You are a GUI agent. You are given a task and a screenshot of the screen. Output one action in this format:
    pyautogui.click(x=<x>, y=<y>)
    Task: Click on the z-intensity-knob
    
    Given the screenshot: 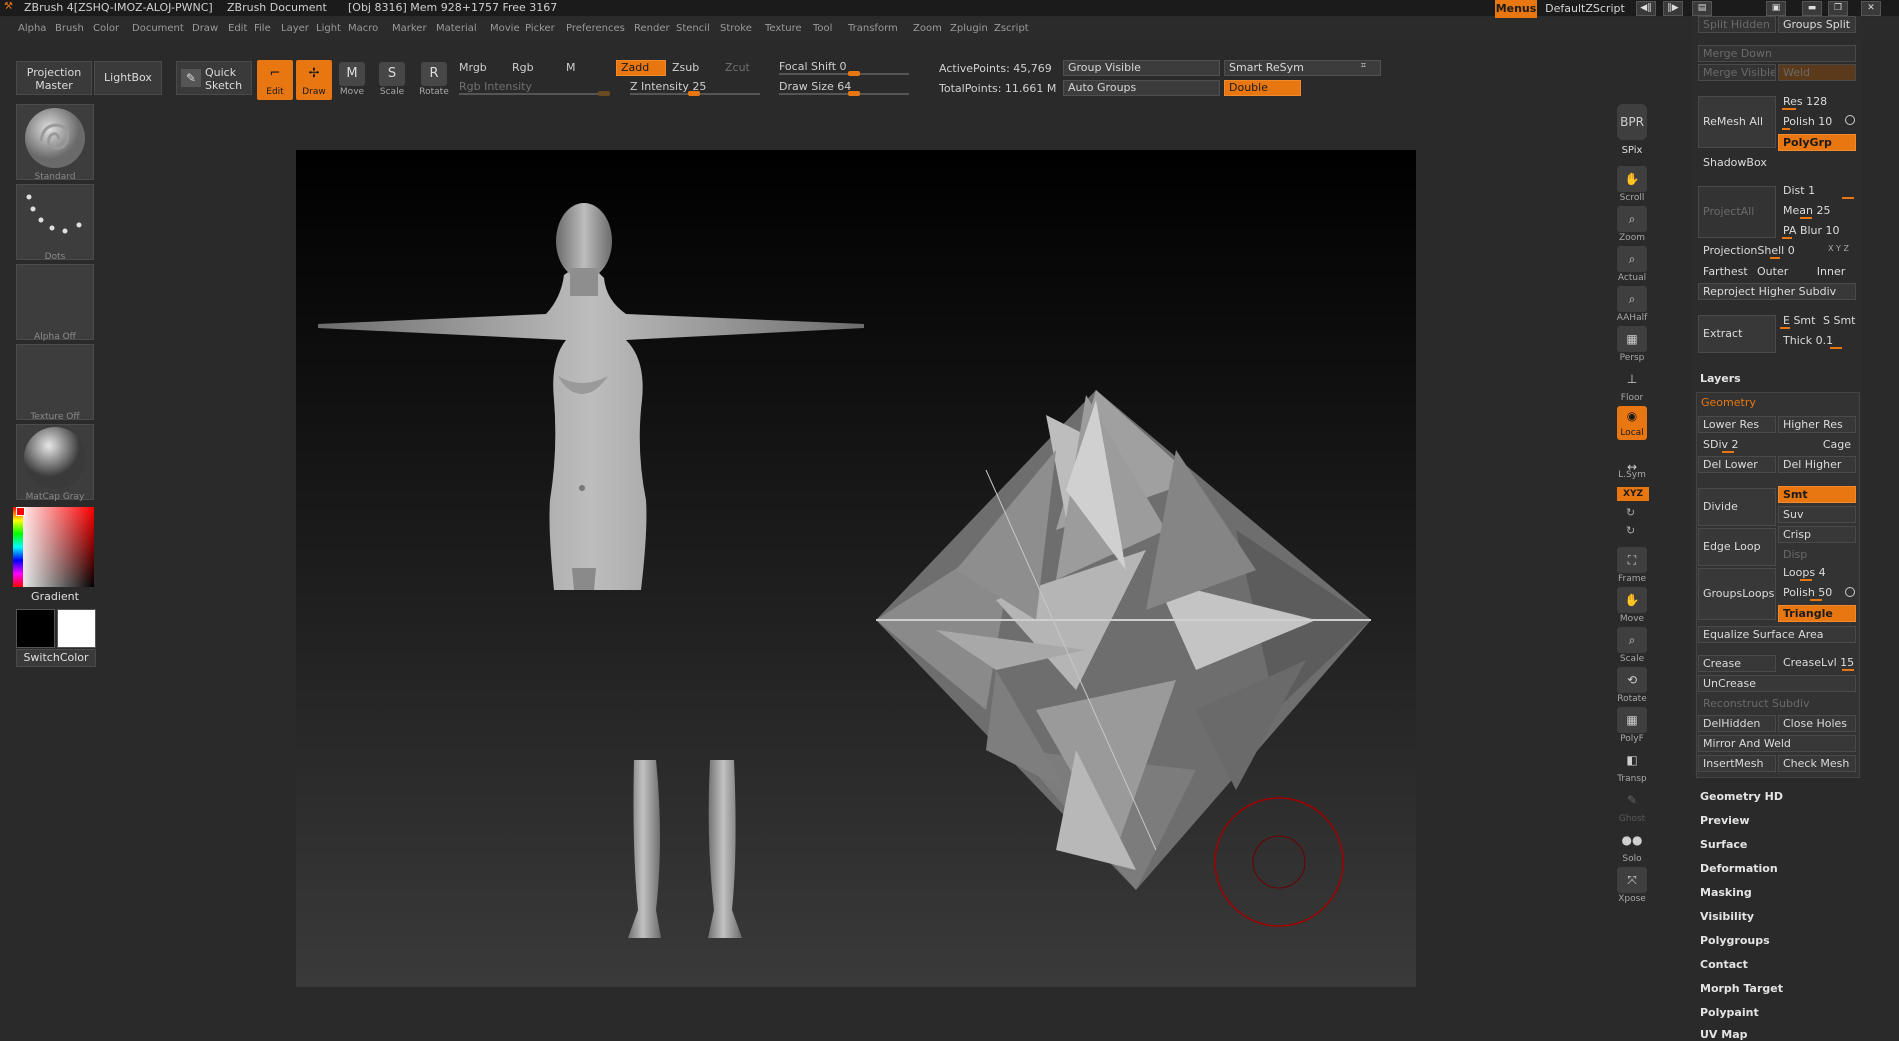 What is the action you would take?
    pyautogui.click(x=694, y=93)
    